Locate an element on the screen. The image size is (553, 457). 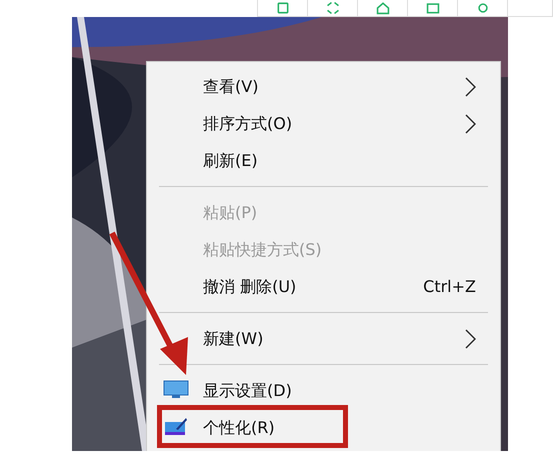
menu-item: 撤消 删除(U) Ctrl+Z is located at coordinates (323, 286).